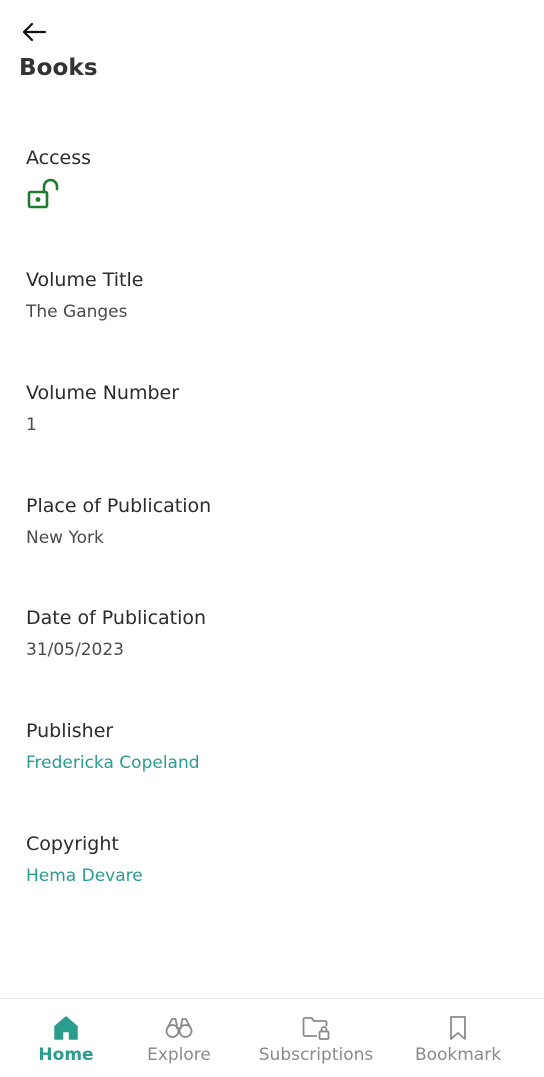  I want to click on bookmark-icon, so click(458, 1028).